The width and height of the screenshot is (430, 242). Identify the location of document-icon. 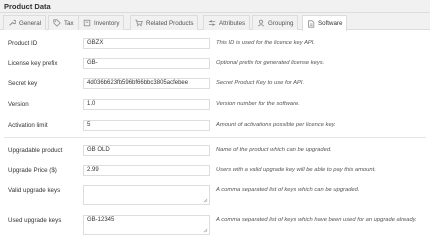
(311, 23).